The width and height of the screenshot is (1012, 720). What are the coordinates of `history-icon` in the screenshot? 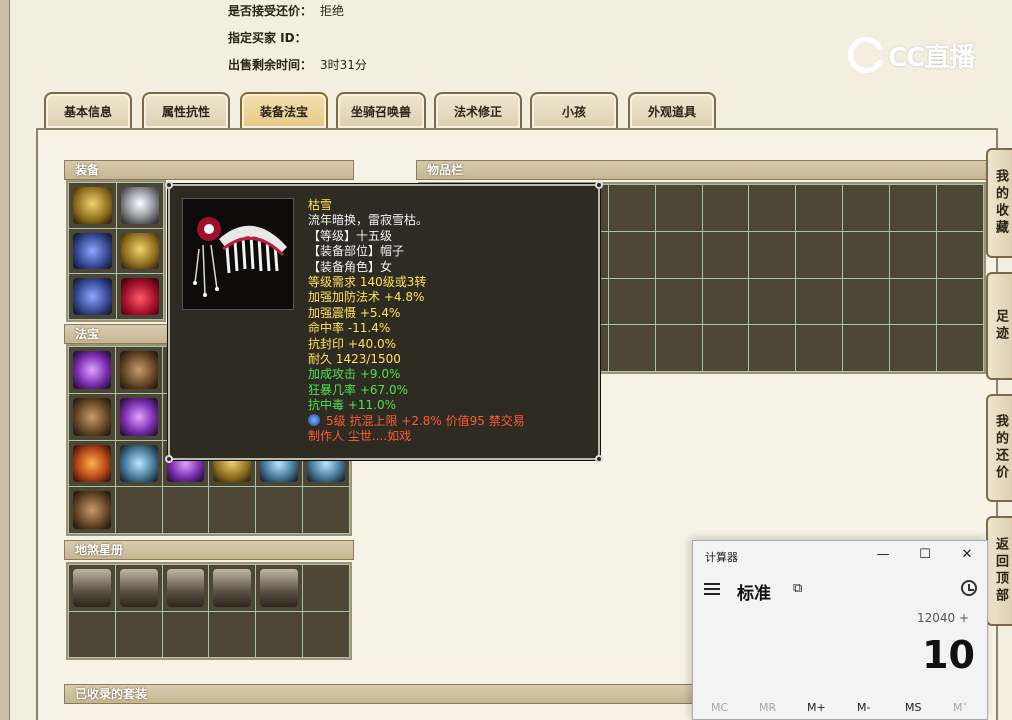 It's located at (969, 588).